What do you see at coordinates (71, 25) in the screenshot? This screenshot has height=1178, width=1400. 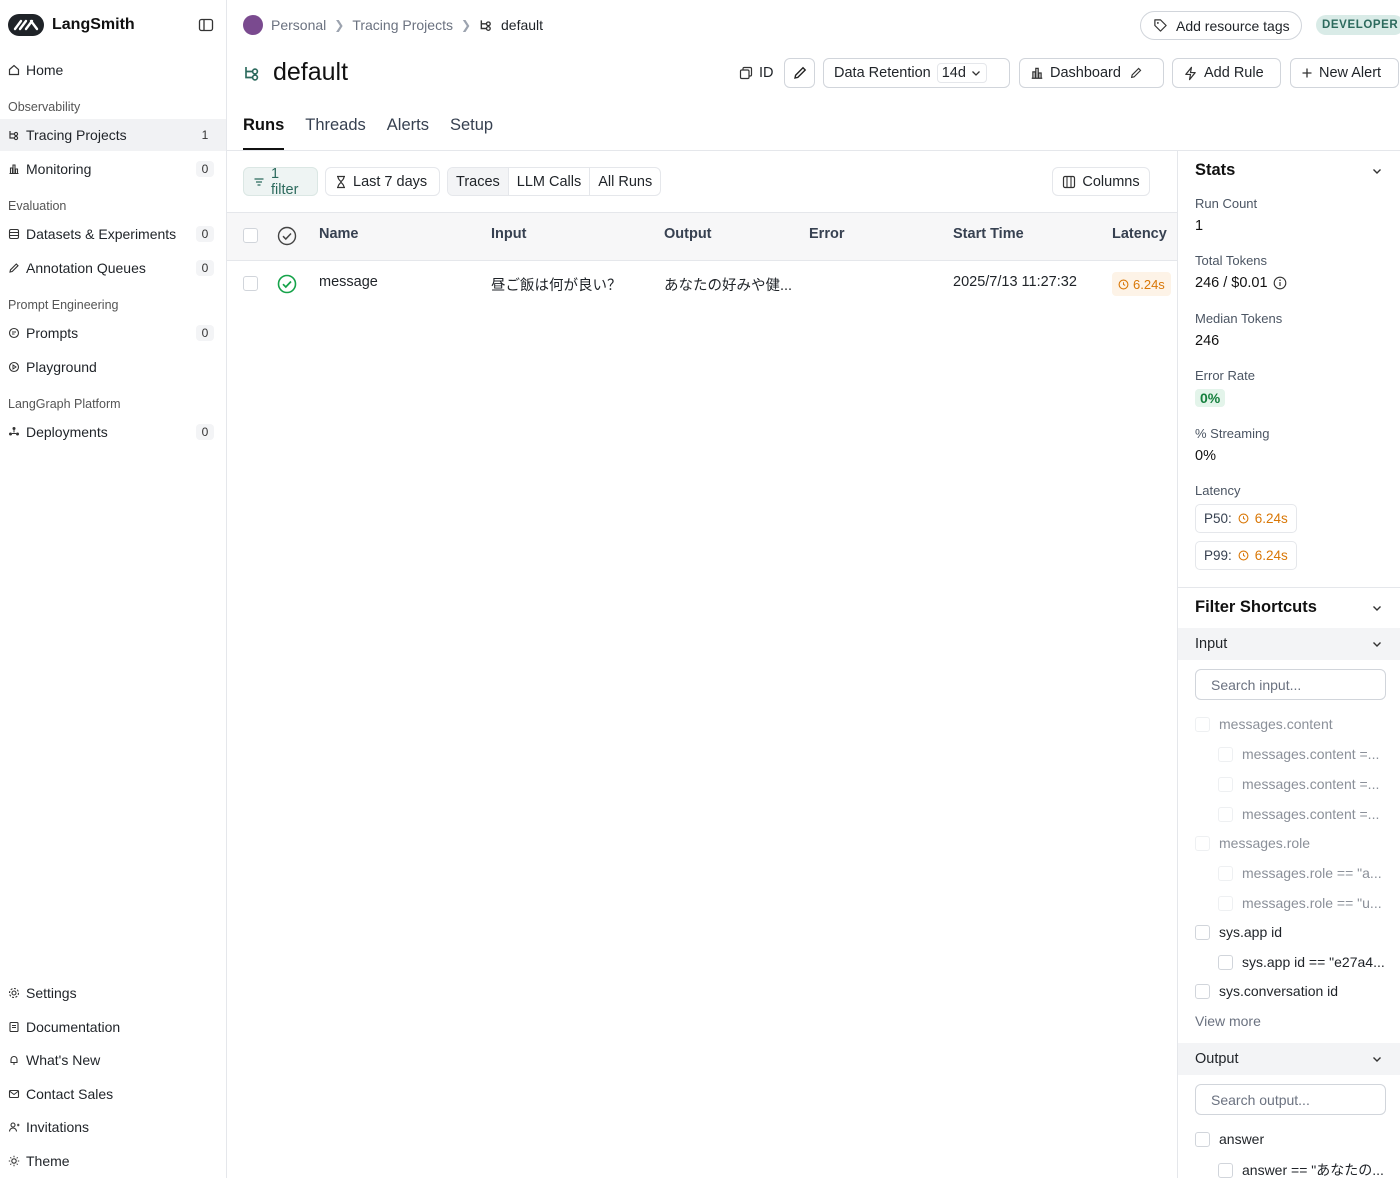 I see `app-logo: LangSmith` at bounding box center [71, 25].